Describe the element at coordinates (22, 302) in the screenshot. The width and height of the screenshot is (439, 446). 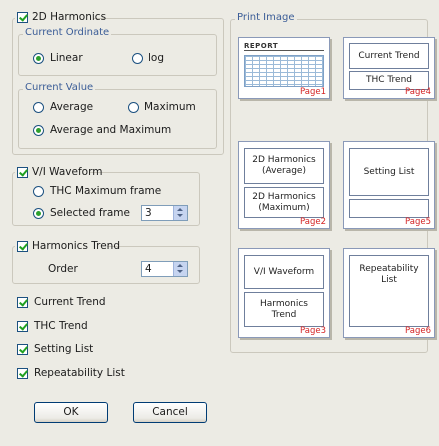
I see `current-trend-checkbox` at that location.